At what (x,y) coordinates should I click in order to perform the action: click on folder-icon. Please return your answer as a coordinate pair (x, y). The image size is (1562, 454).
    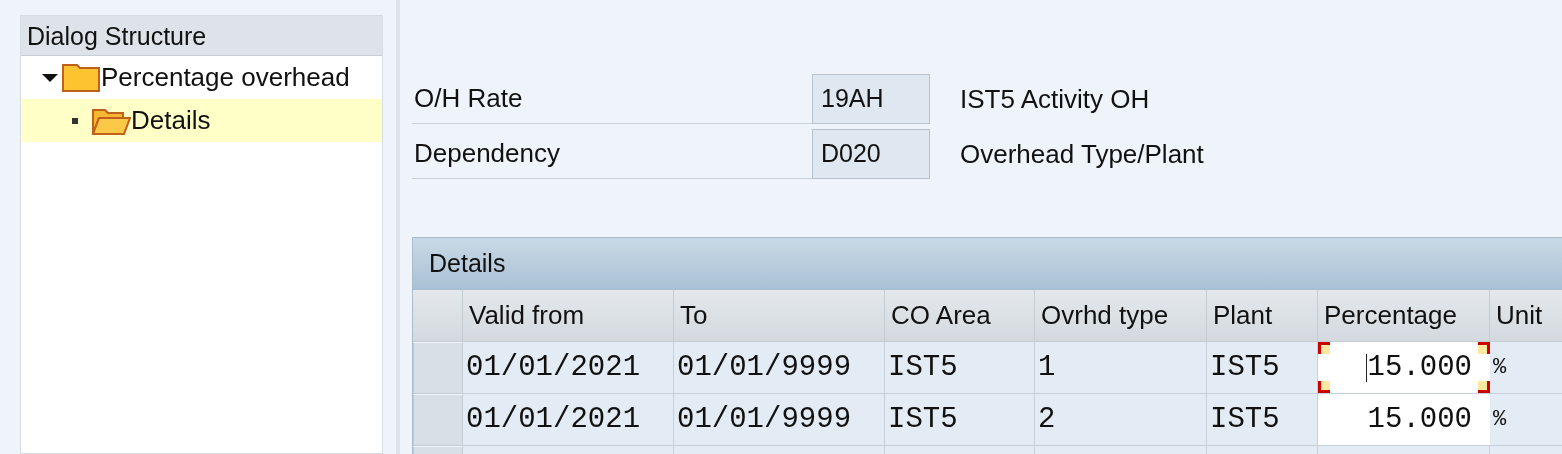
    Looking at the image, I should click on (81, 77).